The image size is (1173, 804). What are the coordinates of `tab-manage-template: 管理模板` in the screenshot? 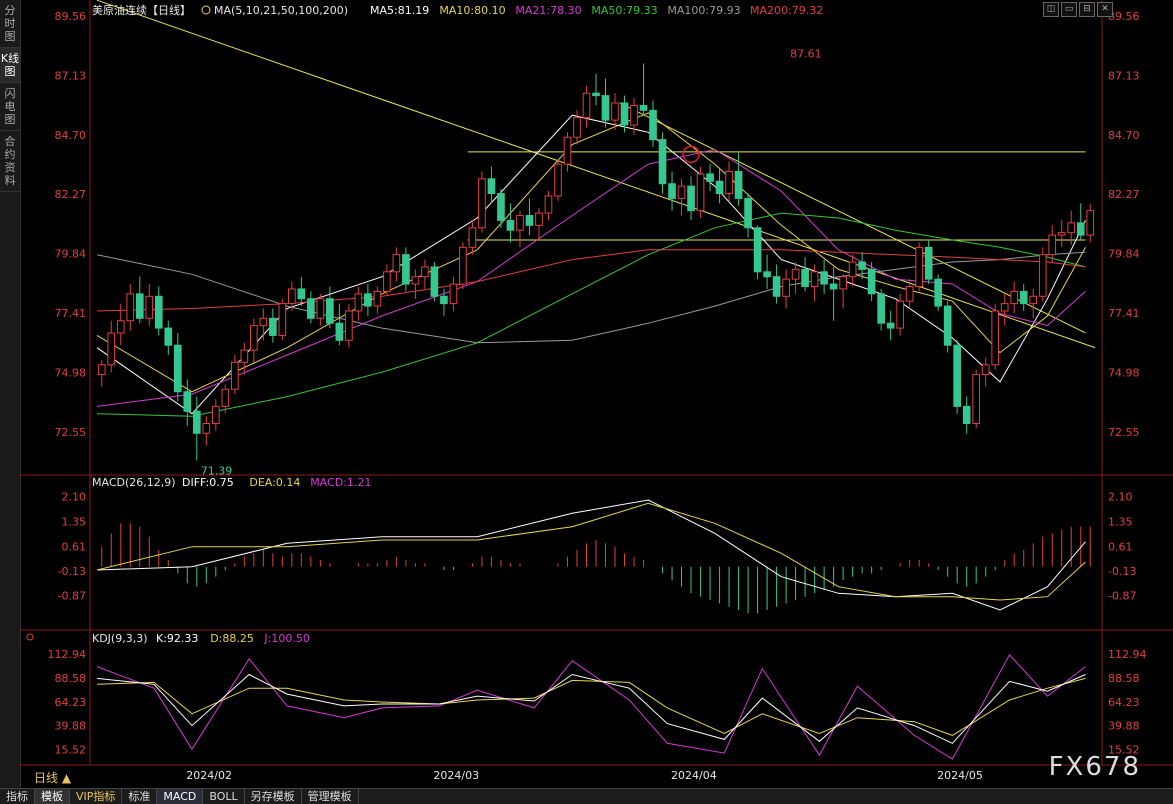 It's located at (330, 796).